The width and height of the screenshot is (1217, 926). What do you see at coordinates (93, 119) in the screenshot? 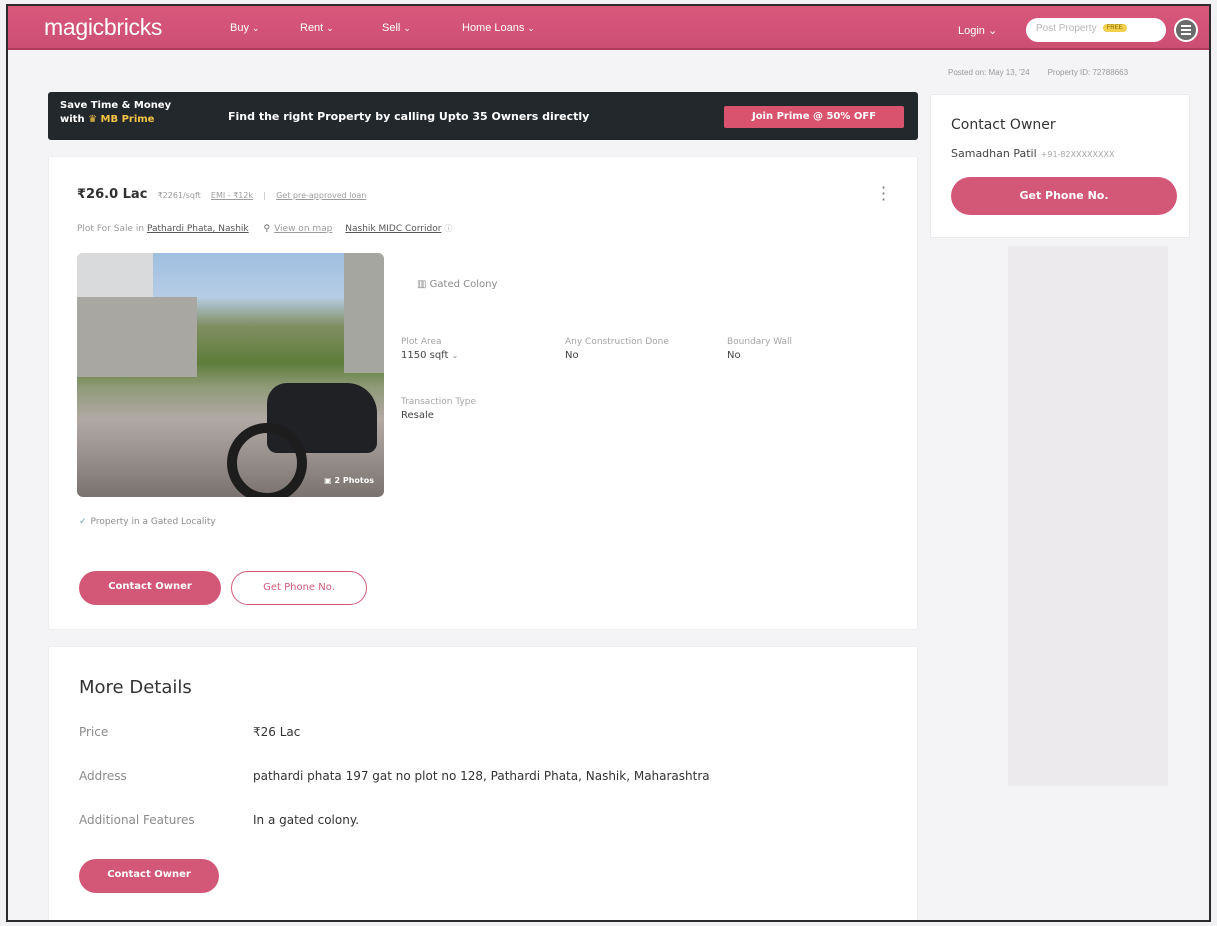
I see `crown-icon: ♛` at bounding box center [93, 119].